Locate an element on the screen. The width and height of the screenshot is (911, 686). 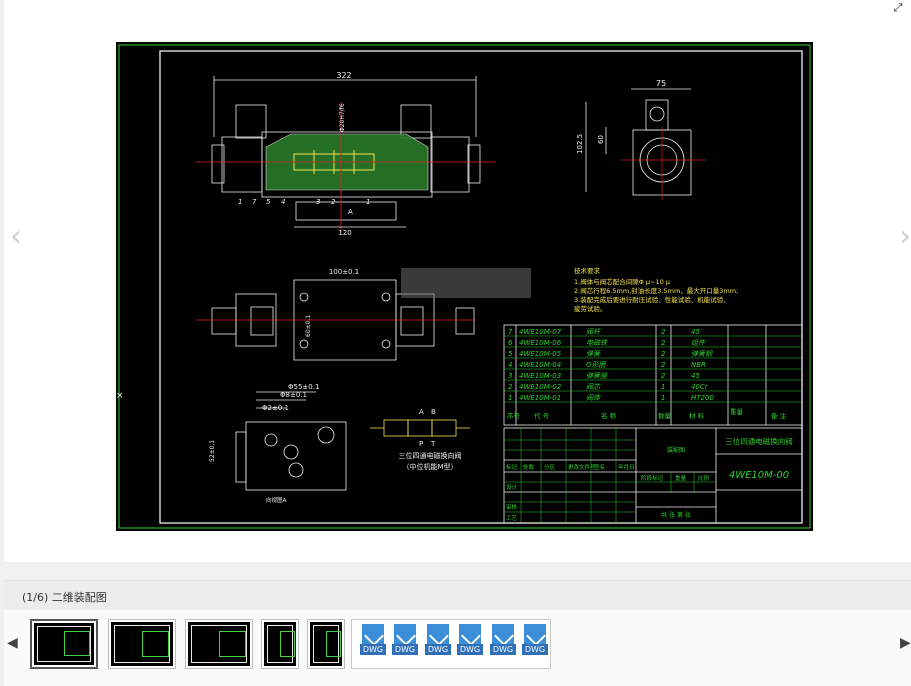
chevron-right-icon: › is located at coordinates (905, 237).